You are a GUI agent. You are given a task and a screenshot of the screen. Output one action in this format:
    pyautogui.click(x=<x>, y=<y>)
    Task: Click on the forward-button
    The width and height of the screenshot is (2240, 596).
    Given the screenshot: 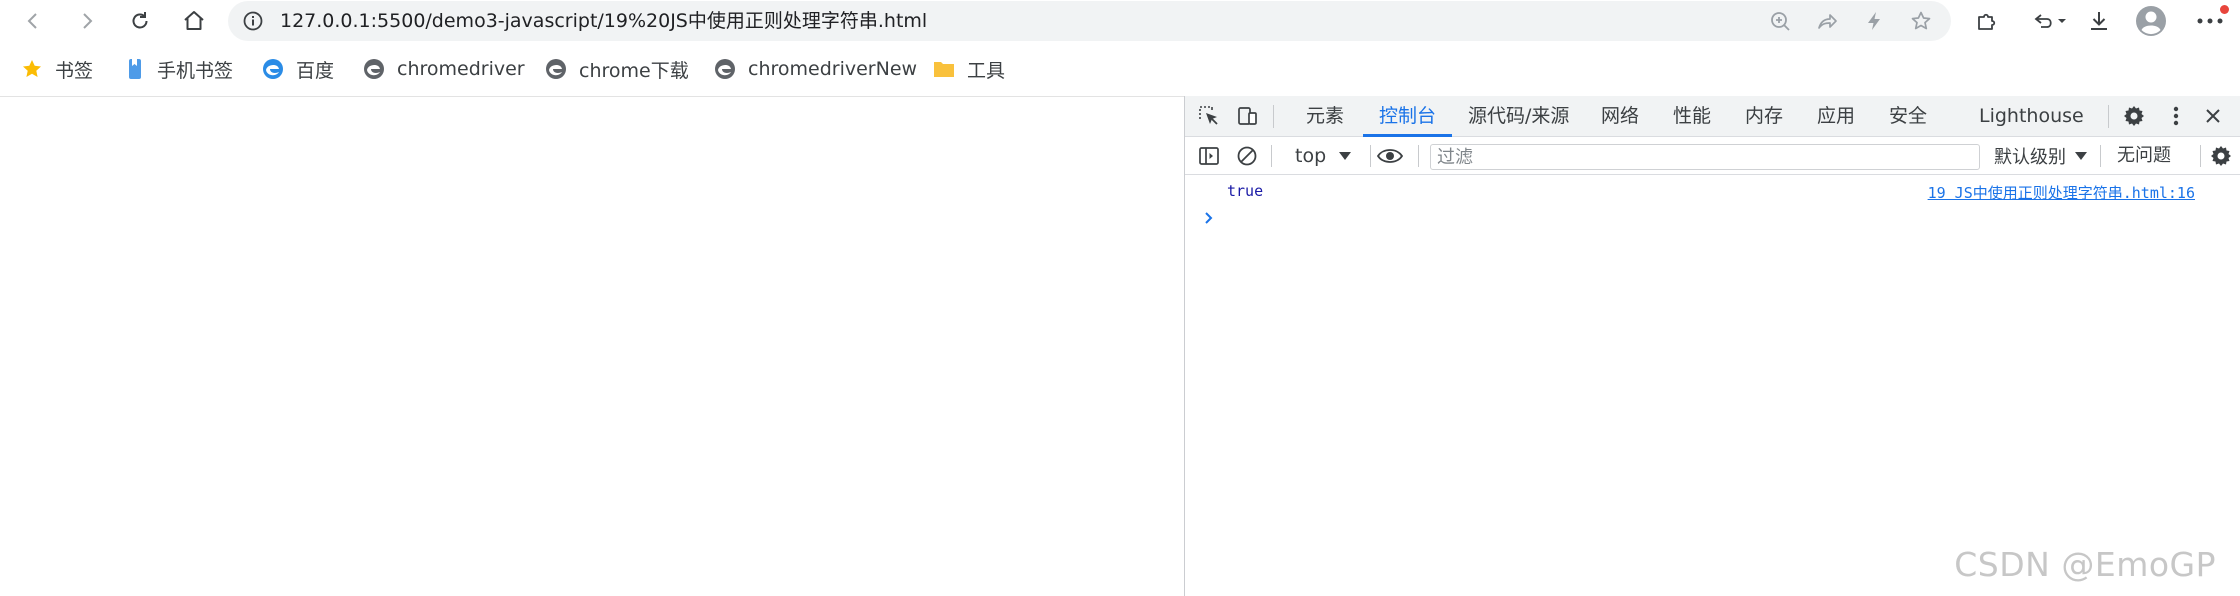 What is the action you would take?
    pyautogui.click(x=87, y=21)
    